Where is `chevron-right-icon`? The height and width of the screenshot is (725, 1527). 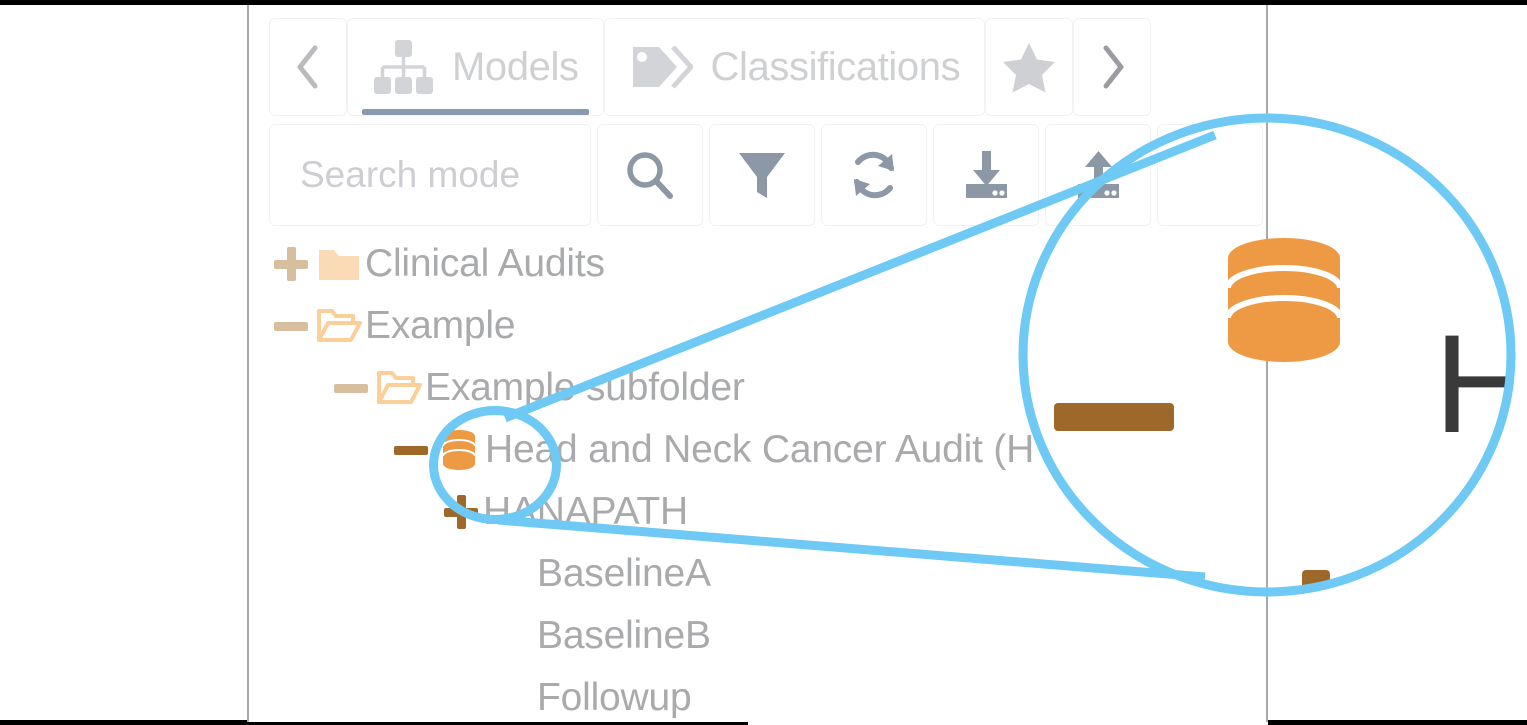
chevron-right-icon is located at coordinates (1113, 67).